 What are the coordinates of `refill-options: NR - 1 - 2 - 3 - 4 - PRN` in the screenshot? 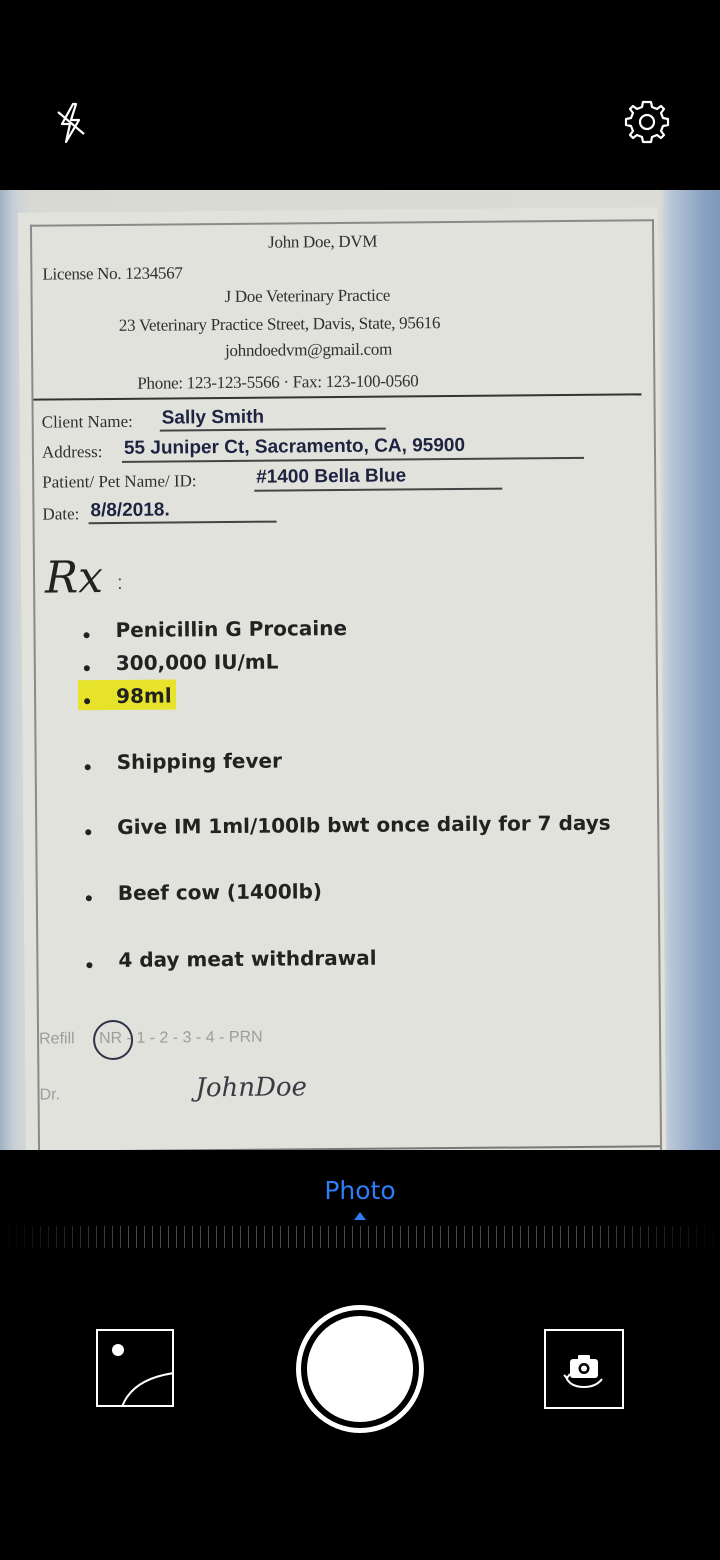 It's located at (181, 1038).